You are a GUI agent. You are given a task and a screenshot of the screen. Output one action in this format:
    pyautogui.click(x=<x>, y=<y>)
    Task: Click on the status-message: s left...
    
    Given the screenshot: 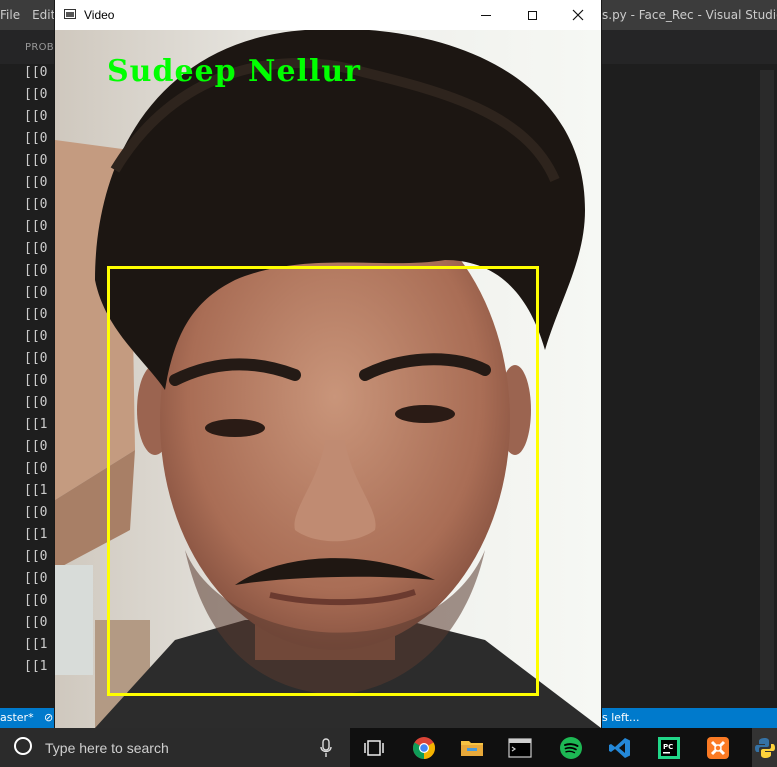 What is the action you would take?
    pyautogui.click(x=621, y=717)
    